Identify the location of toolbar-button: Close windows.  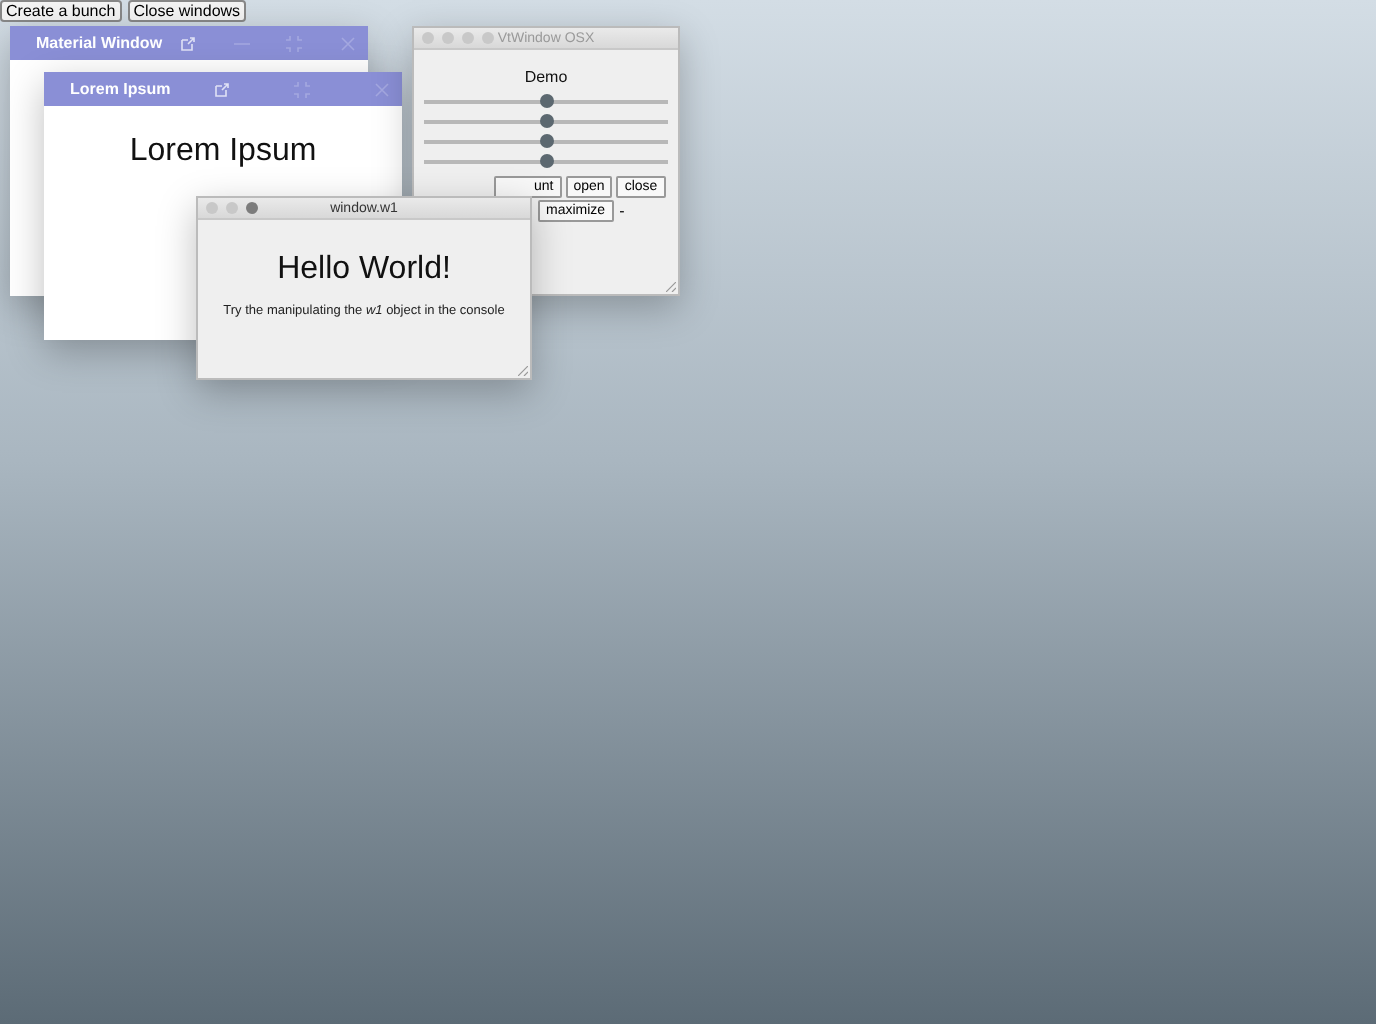
(187, 11).